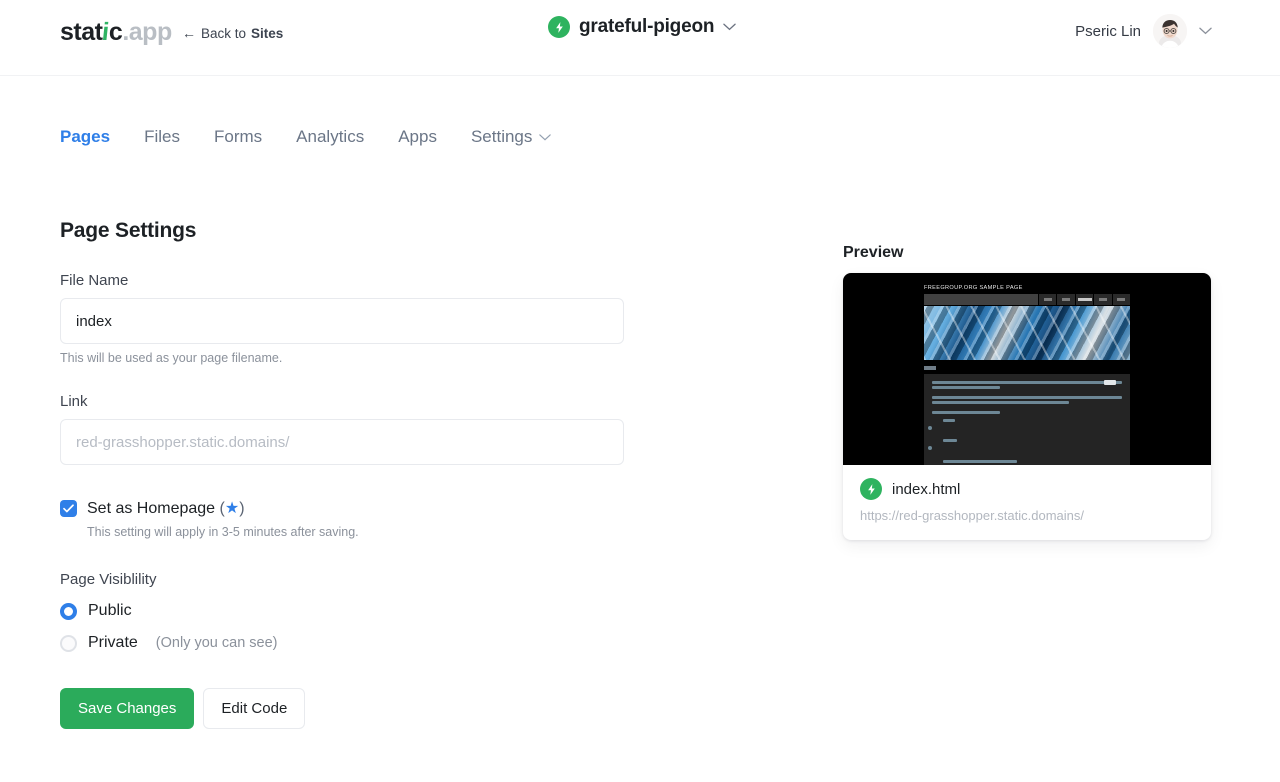 The image size is (1280, 782). I want to click on page-visibility-label: Page Visiblility, so click(108, 579).